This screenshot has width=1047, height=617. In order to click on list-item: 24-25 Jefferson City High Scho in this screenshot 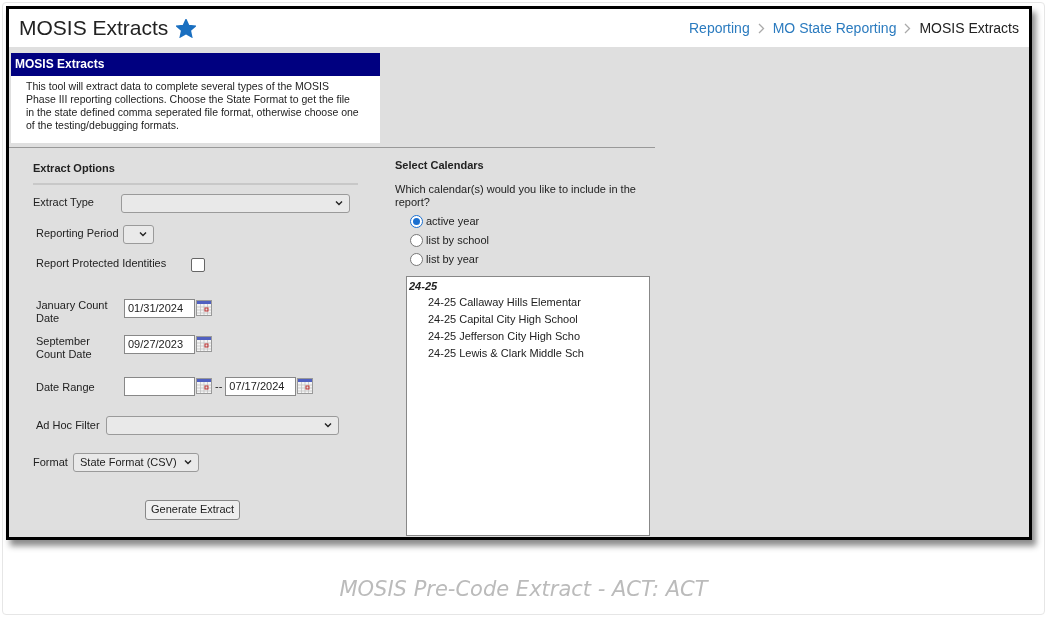, I will do `click(528, 336)`.